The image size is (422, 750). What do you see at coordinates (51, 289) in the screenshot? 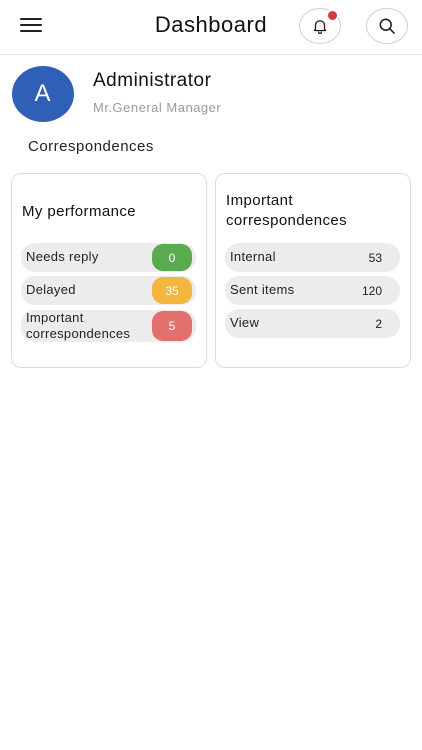
I see `row-label: Delayed` at bounding box center [51, 289].